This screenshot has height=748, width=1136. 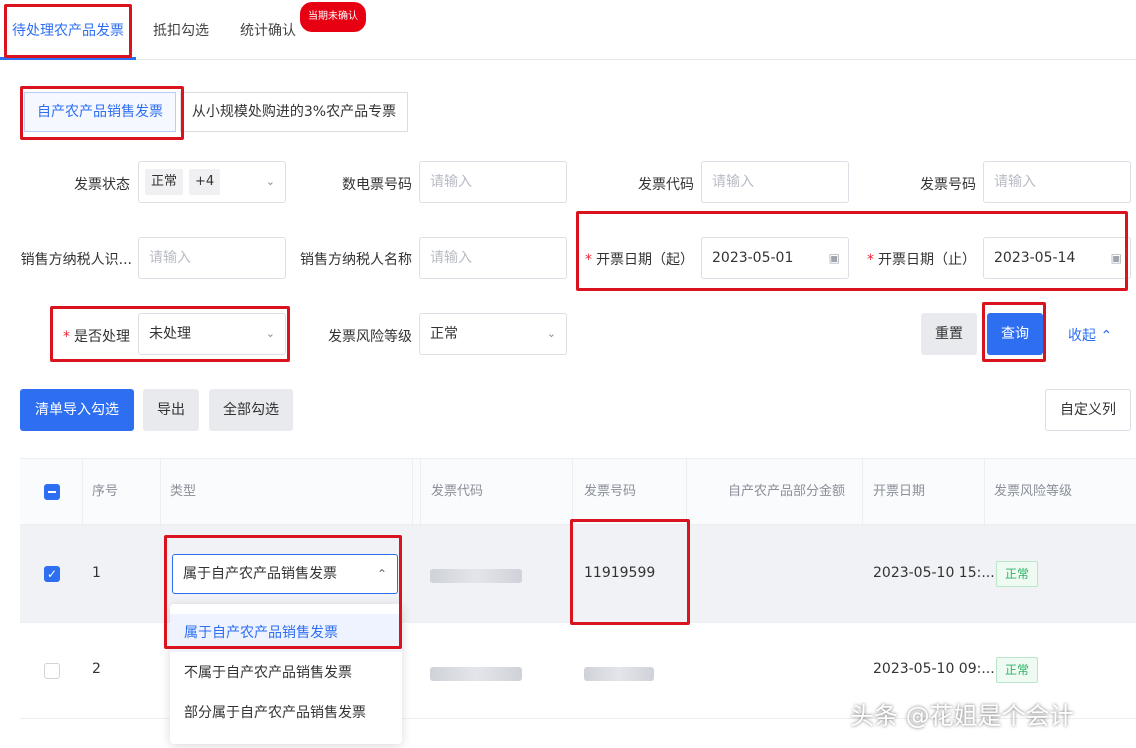 What do you see at coordinates (493, 182) in the screenshot?
I see `digital-invoice-no-input: 请输入` at bounding box center [493, 182].